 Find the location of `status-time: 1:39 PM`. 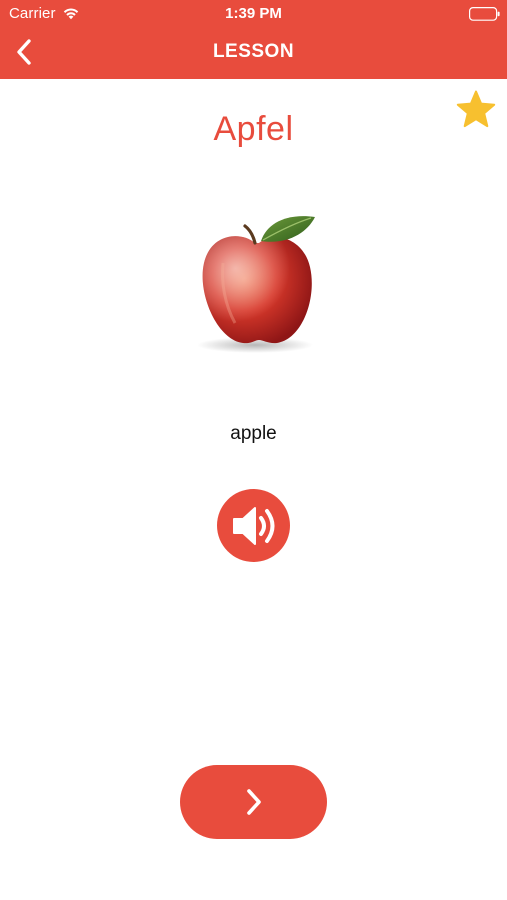

status-time: 1:39 PM is located at coordinates (253, 13).